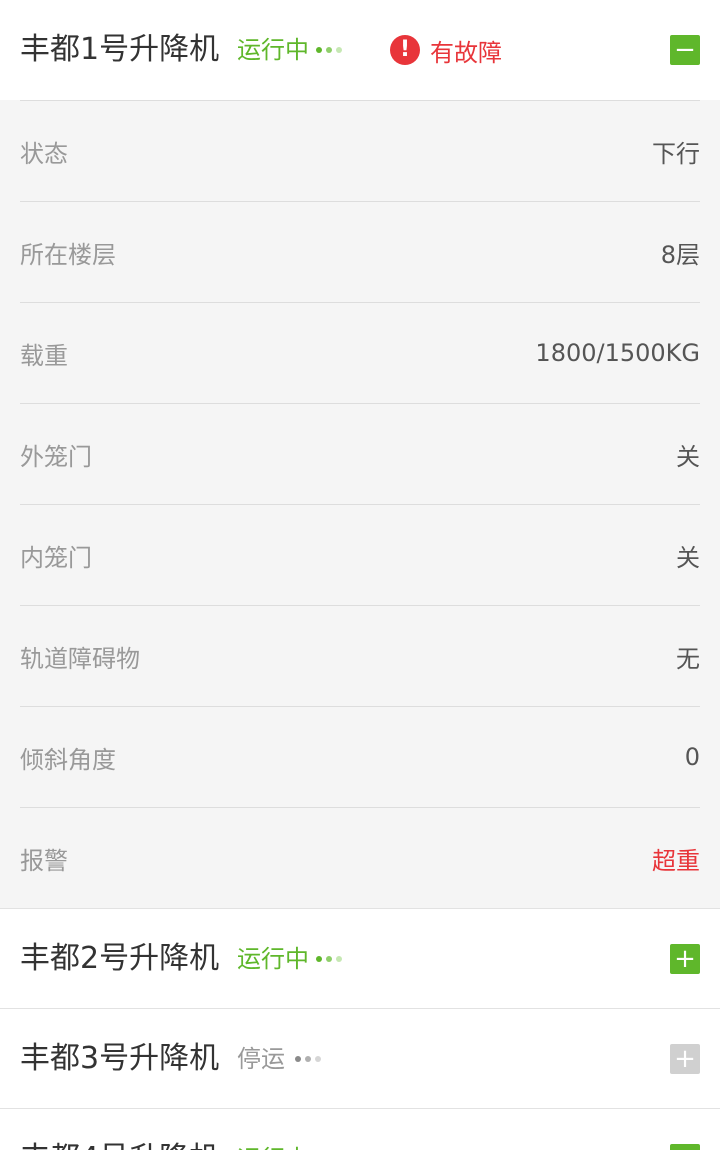  What do you see at coordinates (68, 254) in the screenshot?
I see `detail-label: 所在楼层` at bounding box center [68, 254].